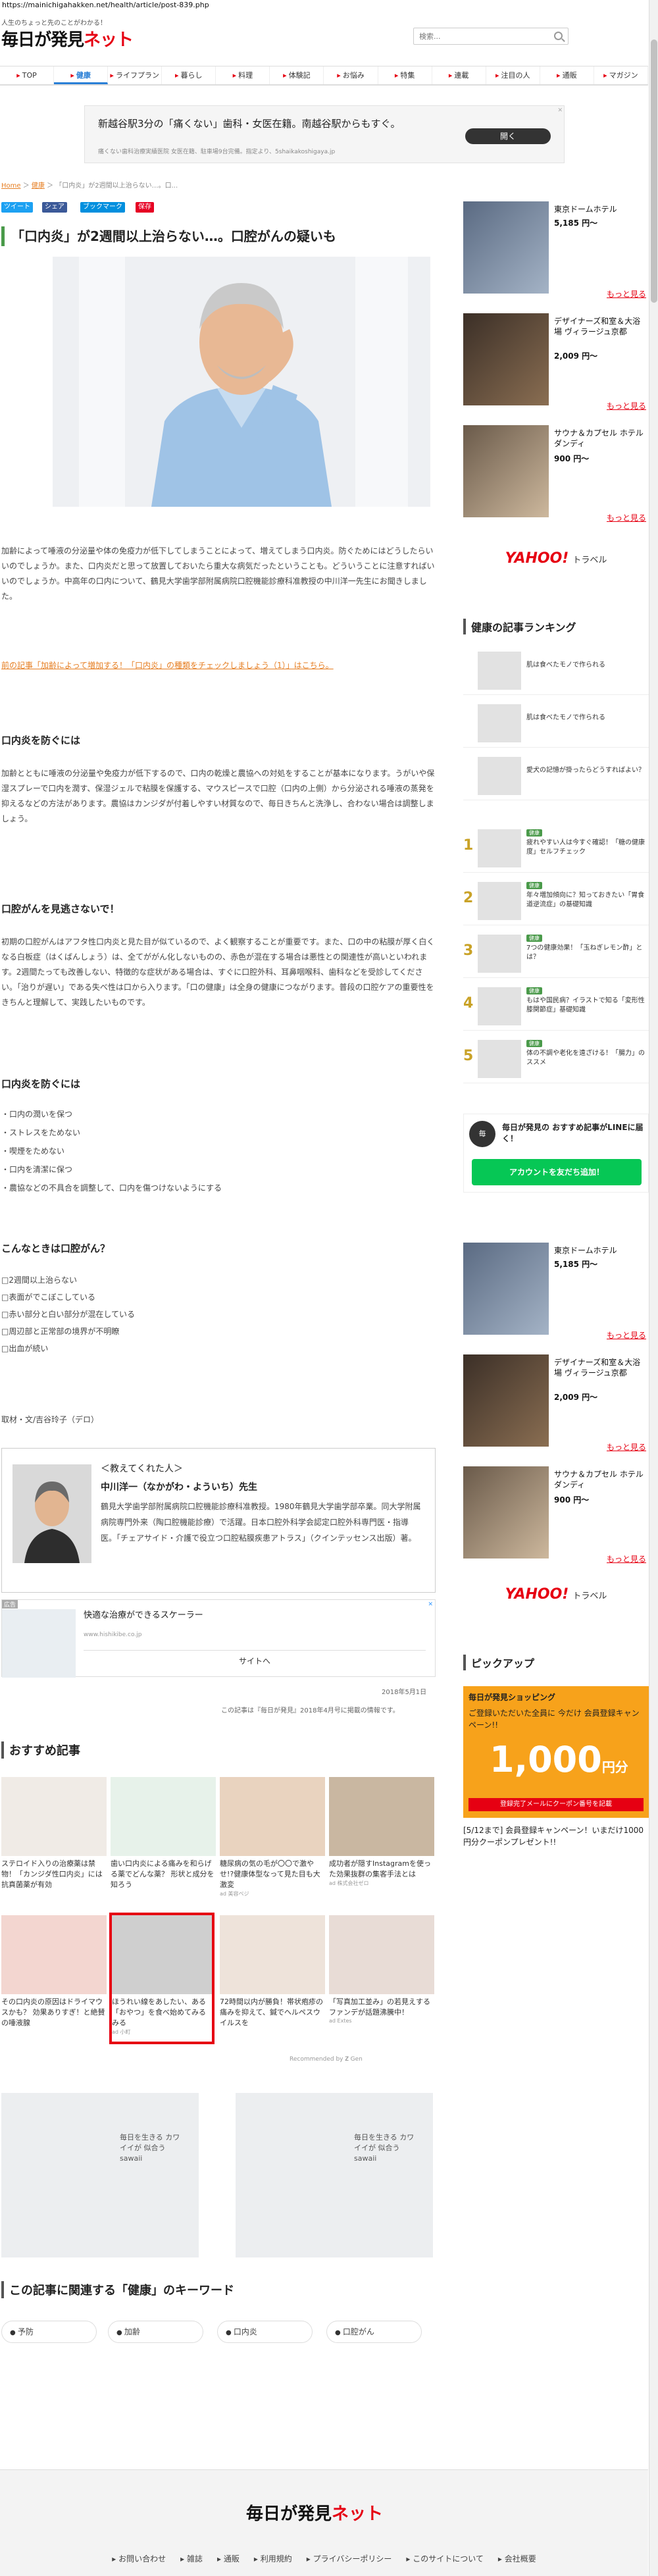 Image resolution: width=658 pixels, height=2576 pixels. Describe the element at coordinates (567, 75) in the screenshot. I see `nav-item-shop: ▸ 通販` at that location.